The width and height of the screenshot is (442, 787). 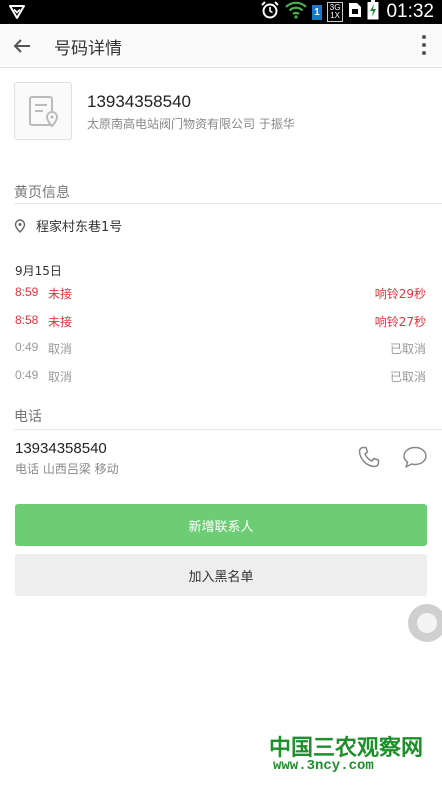 What do you see at coordinates (220, 323) in the screenshot?
I see `call-log-row: 8:58 未接 响铃27秒` at bounding box center [220, 323].